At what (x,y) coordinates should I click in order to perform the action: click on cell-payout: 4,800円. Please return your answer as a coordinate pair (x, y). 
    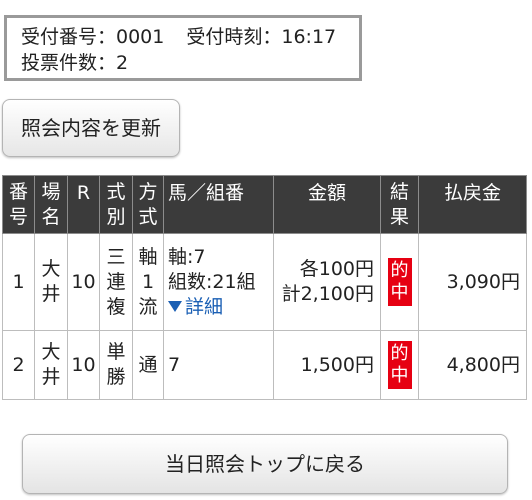
    Looking at the image, I should click on (472, 365).